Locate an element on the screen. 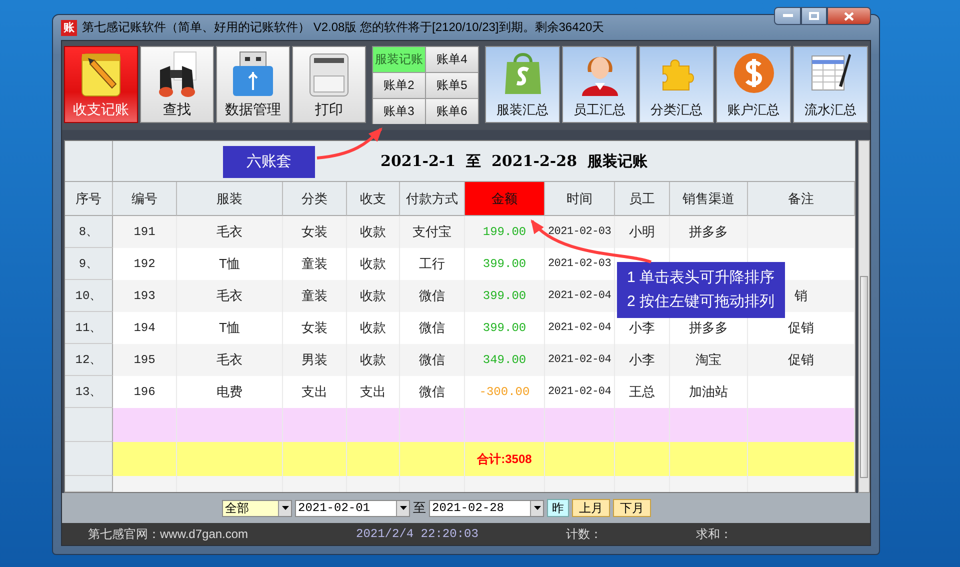 The image size is (960, 567). table-cell: 2021-02-03 is located at coordinates (580, 264).